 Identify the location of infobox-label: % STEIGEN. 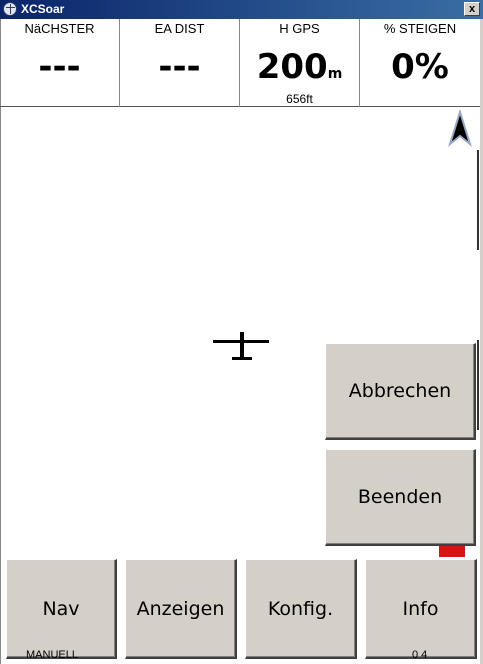
(420, 28).